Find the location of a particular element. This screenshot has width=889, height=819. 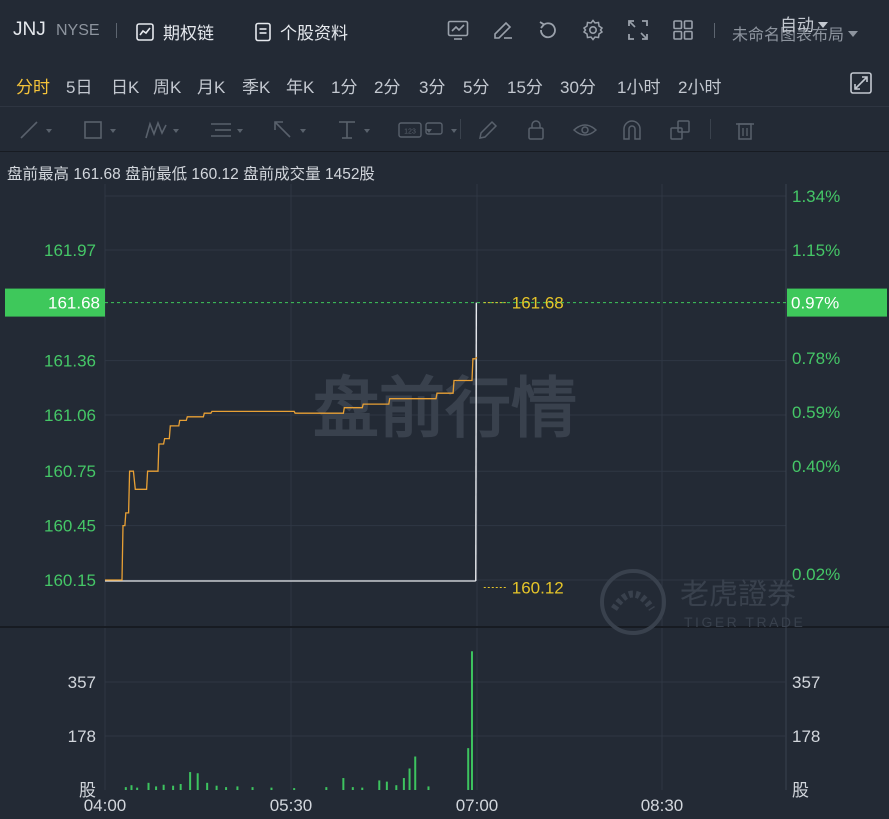

high-marker-label: 161.68 is located at coordinates (538, 303).